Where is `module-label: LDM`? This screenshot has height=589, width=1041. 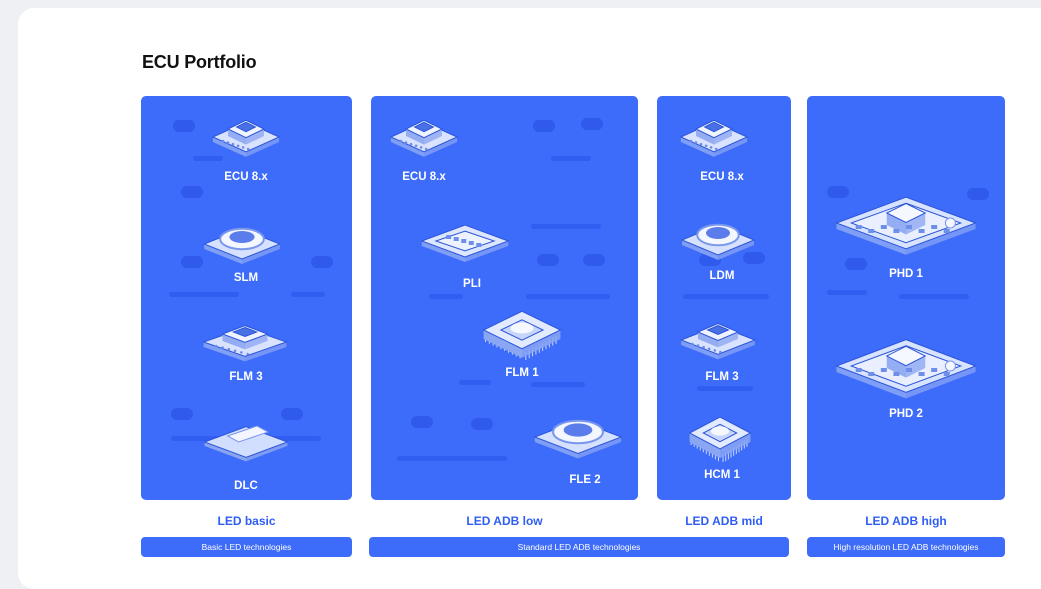
module-label: LDM is located at coordinates (722, 276).